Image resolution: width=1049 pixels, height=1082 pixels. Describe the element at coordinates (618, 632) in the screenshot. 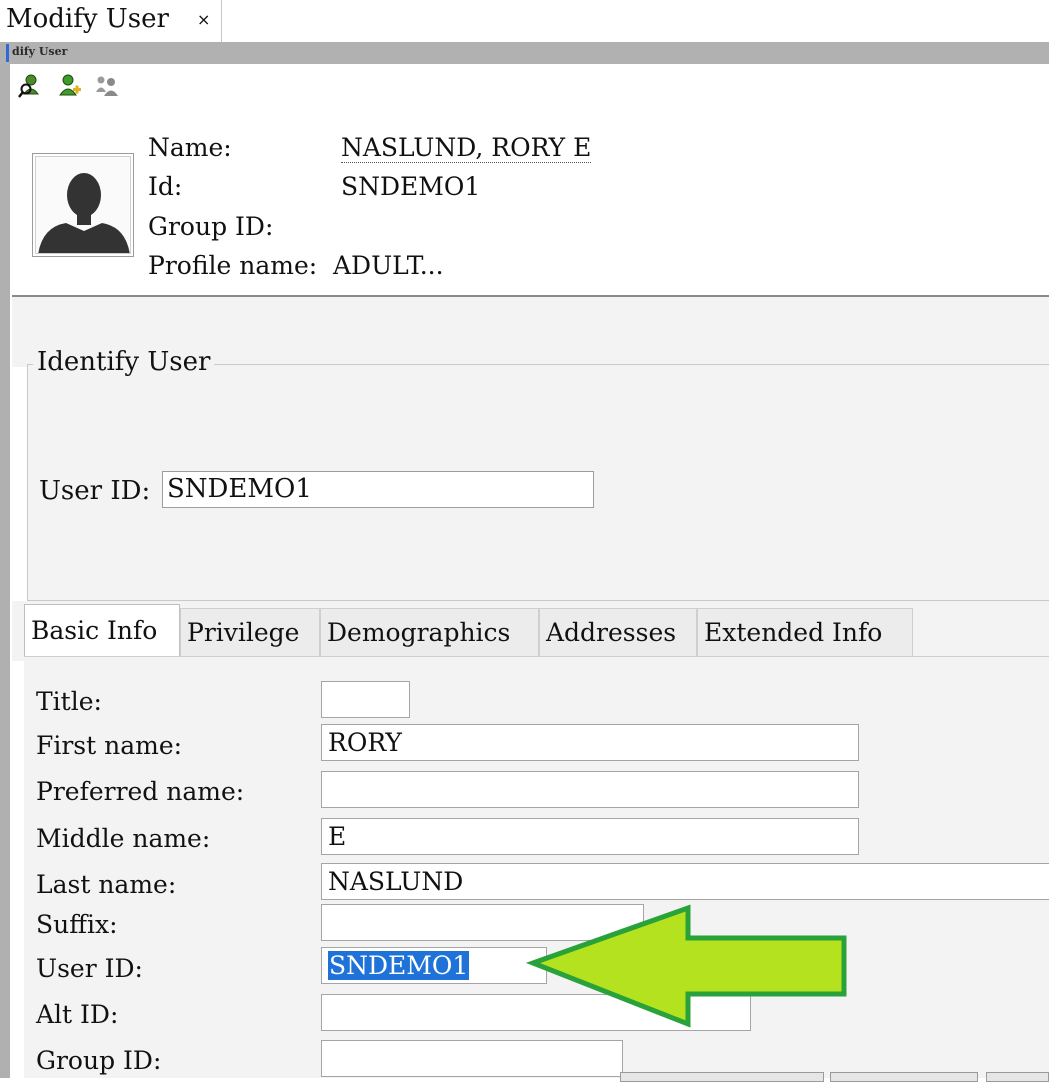

I see `tab-addresses: Addresses` at that location.